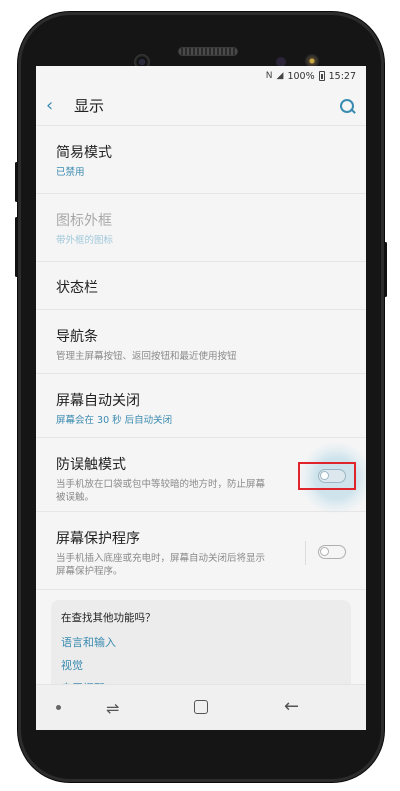 Image resolution: width=400 pixels, height=791 pixels. What do you see at coordinates (332, 552) in the screenshot?
I see `screen-saver-toggle` at bounding box center [332, 552].